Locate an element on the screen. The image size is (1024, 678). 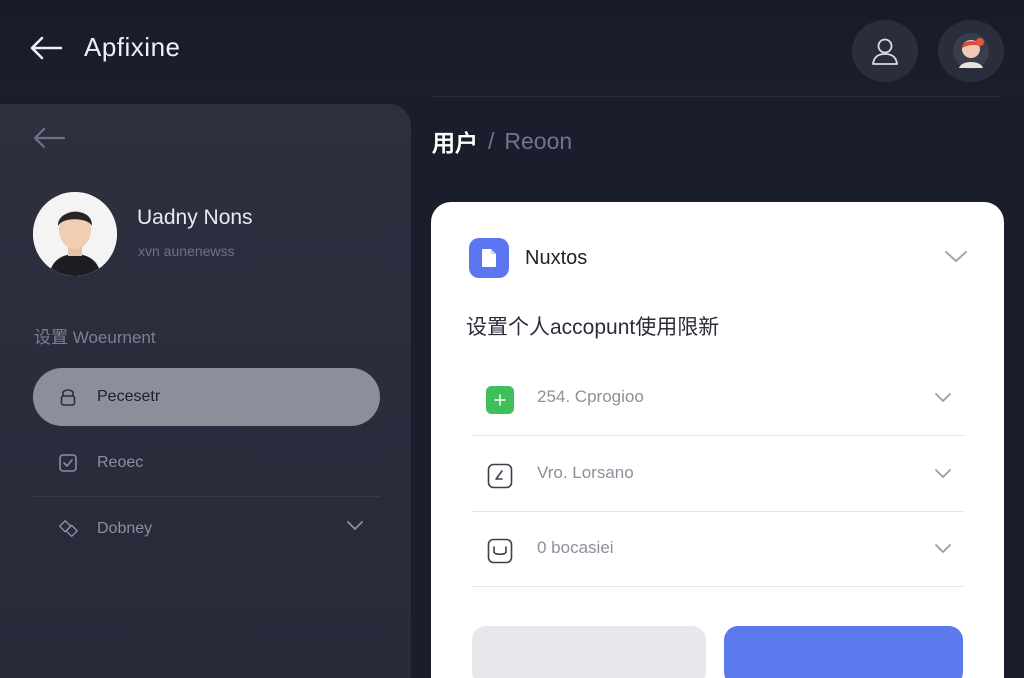
user-button is located at coordinates (885, 51).